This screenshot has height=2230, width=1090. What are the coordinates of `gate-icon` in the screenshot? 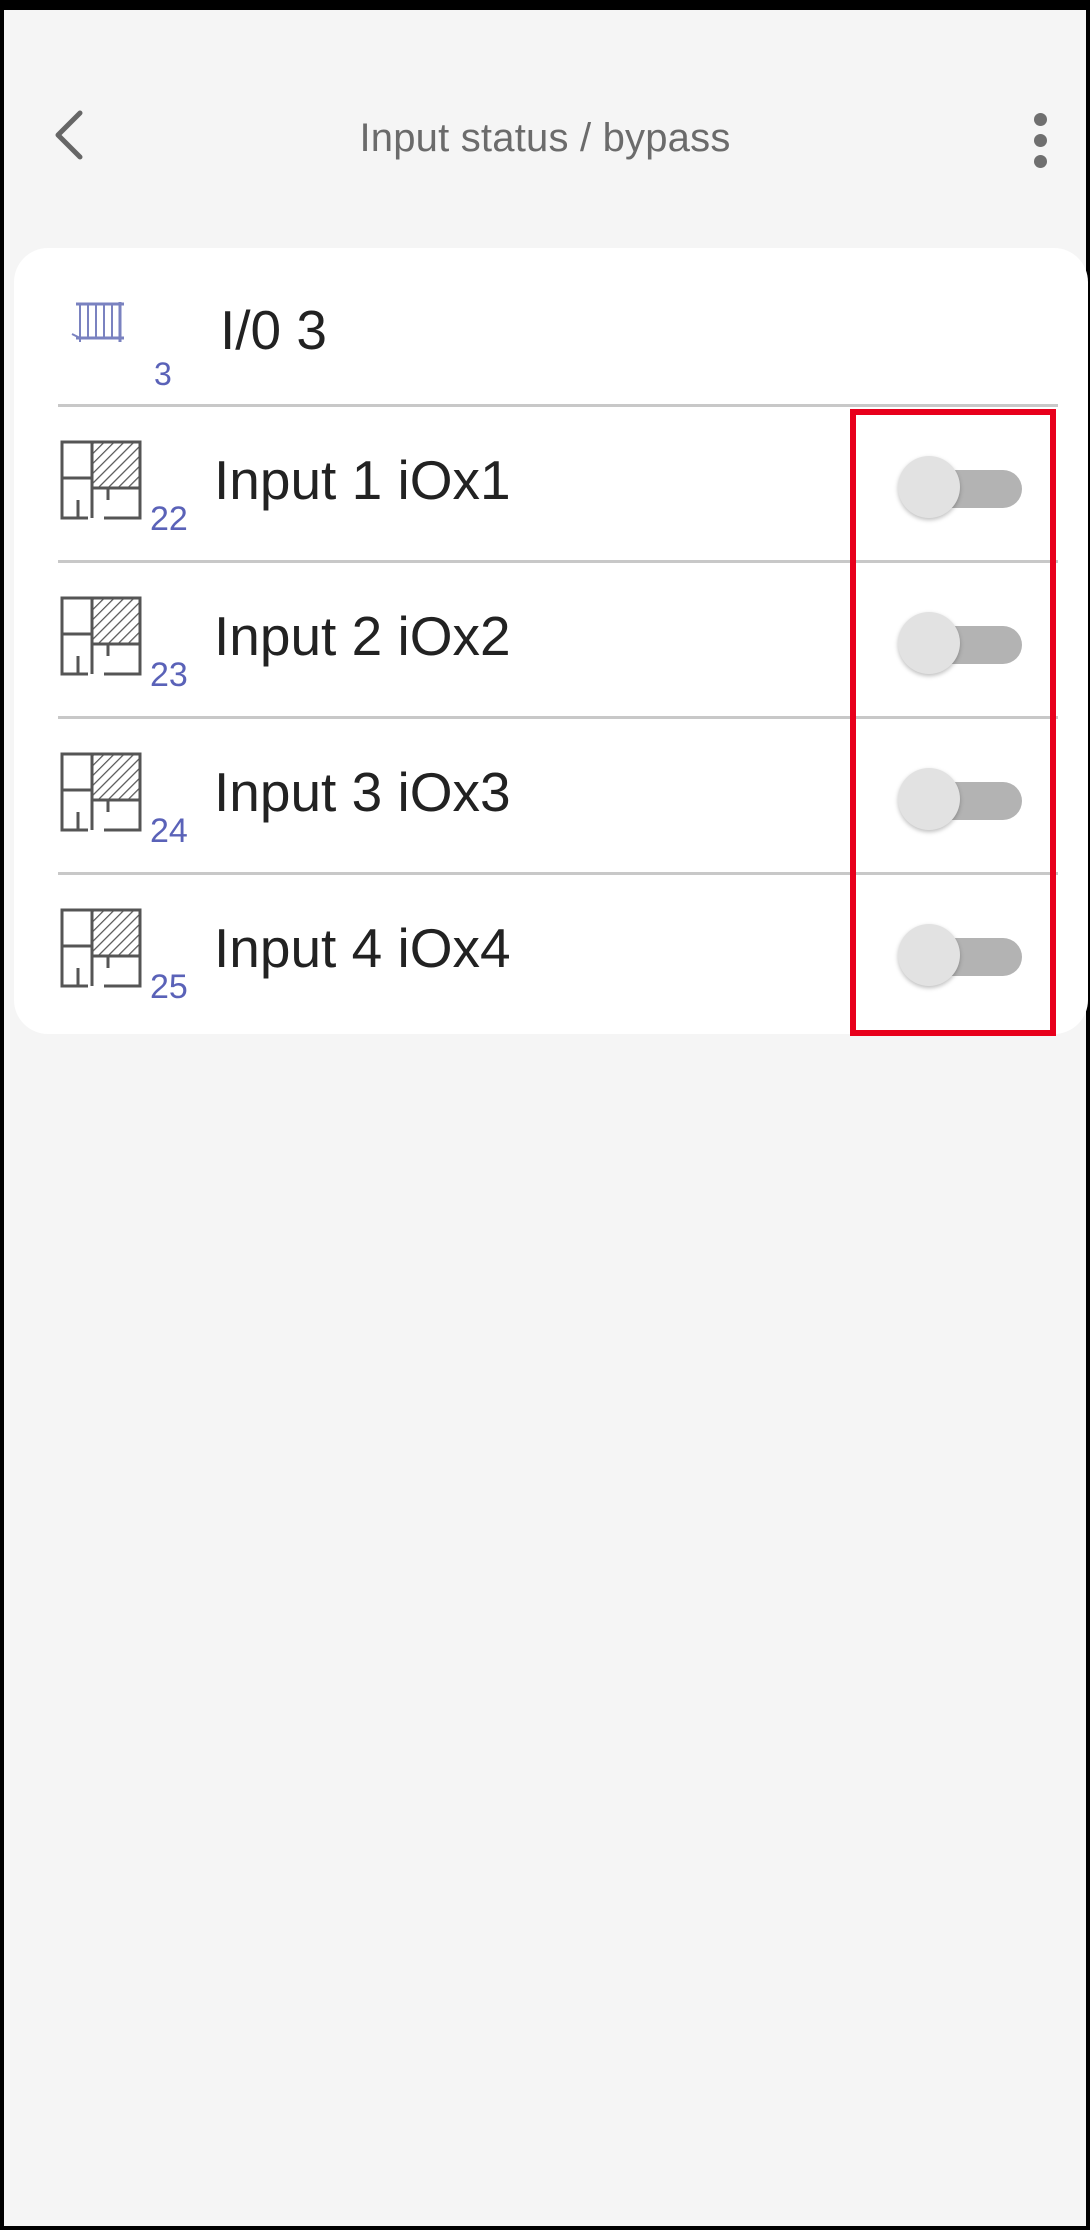 It's located at (97, 322).